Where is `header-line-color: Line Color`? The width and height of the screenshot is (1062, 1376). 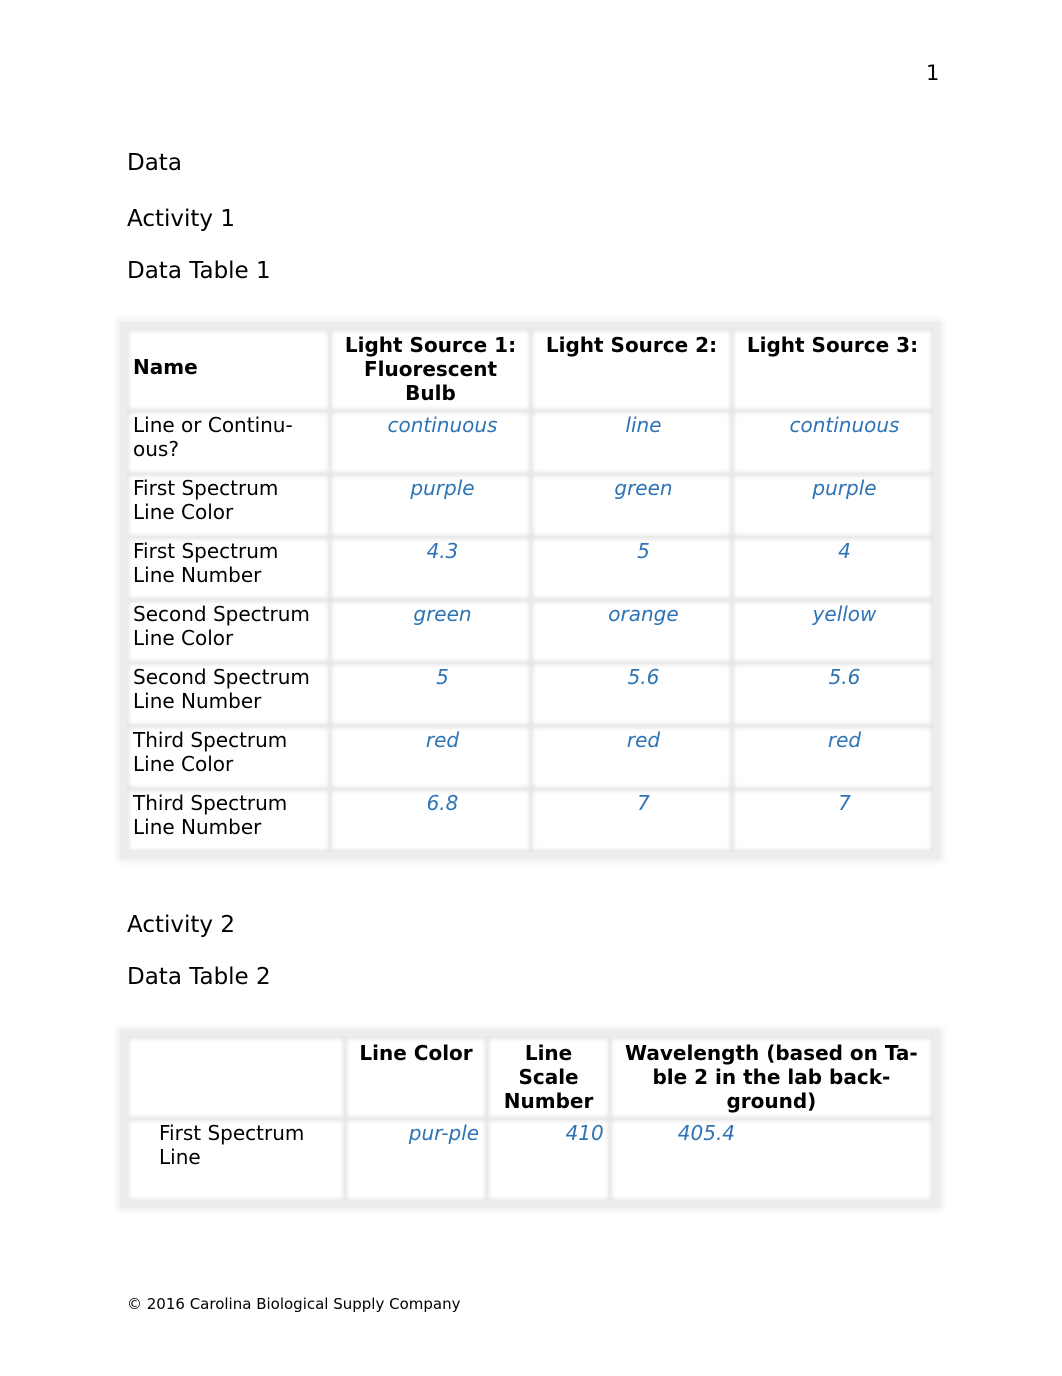 header-line-color: Line Color is located at coordinates (416, 1078).